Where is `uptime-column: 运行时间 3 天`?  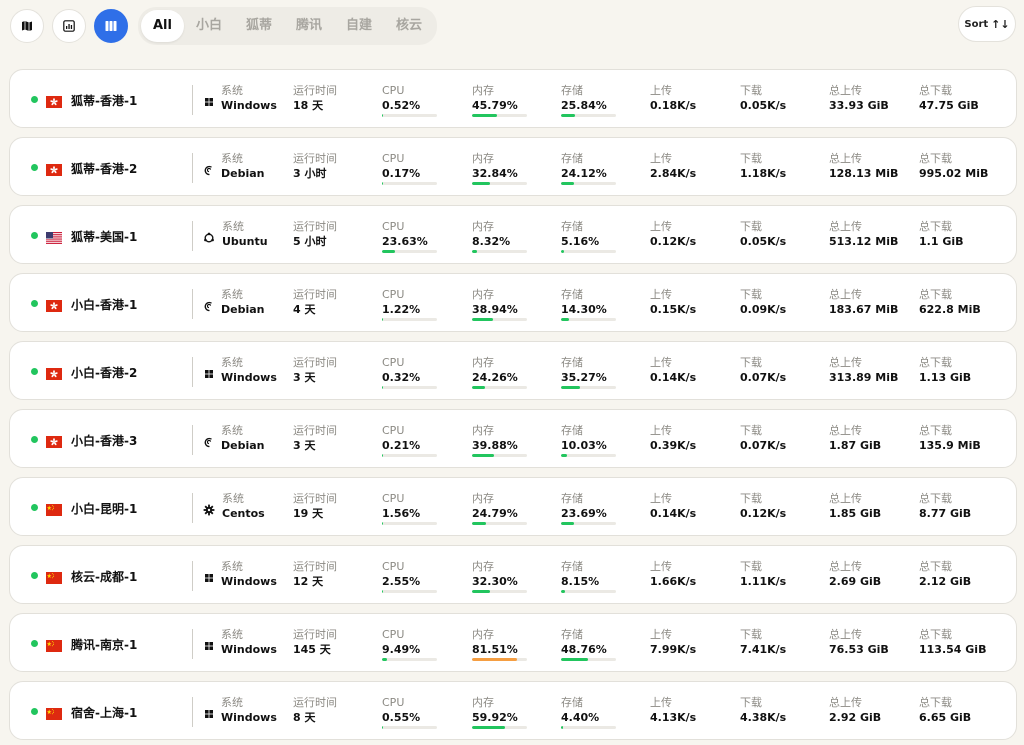
uptime-column: 运行时间 3 天 is located at coordinates (315, 370).